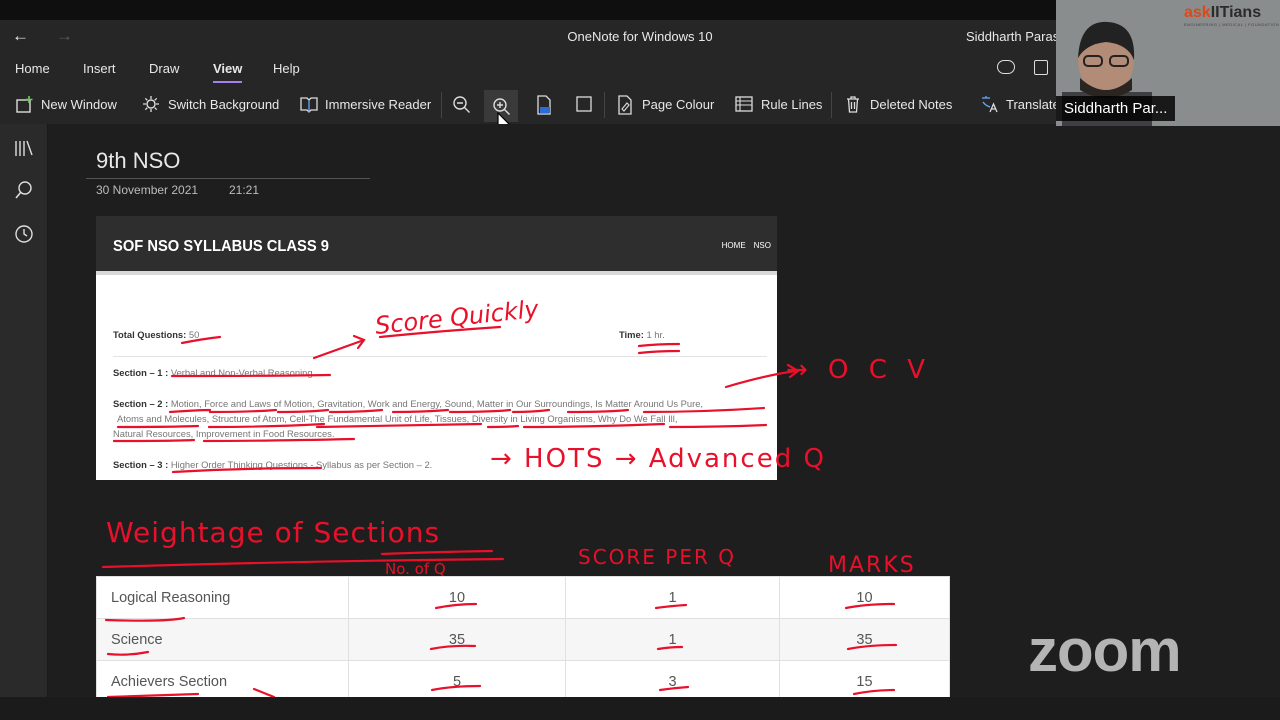  I want to click on trash-icon, so click(853, 104).